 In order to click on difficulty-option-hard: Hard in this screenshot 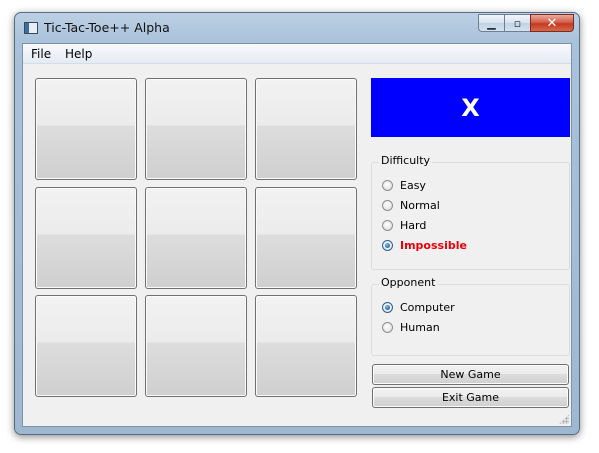, I will do `click(404, 225)`.